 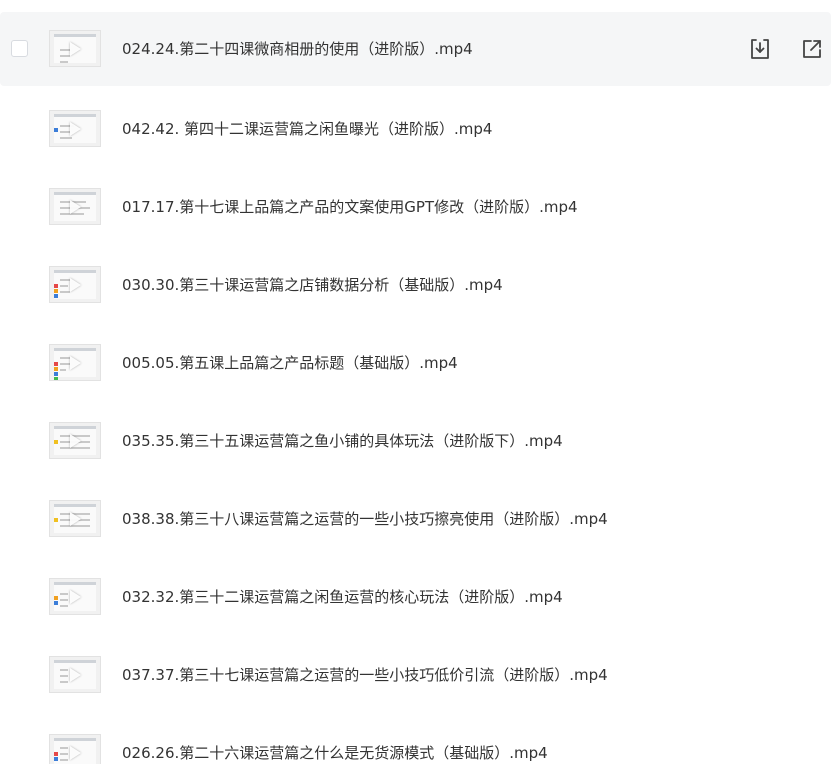 I want to click on file-row: 005.05.第五课上品篇之产品标题（基础版）.mp4, so click(x=415, y=363).